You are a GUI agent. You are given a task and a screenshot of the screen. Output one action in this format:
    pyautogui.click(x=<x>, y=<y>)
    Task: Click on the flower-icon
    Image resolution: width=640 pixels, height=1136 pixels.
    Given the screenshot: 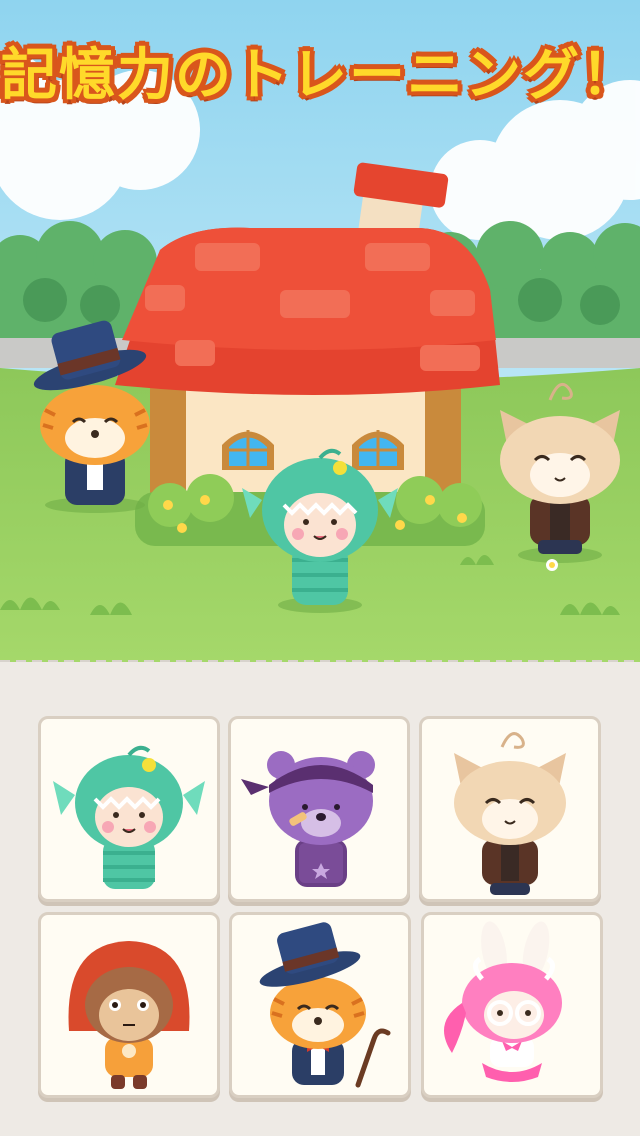 What is the action you would take?
    pyautogui.click(x=552, y=565)
    